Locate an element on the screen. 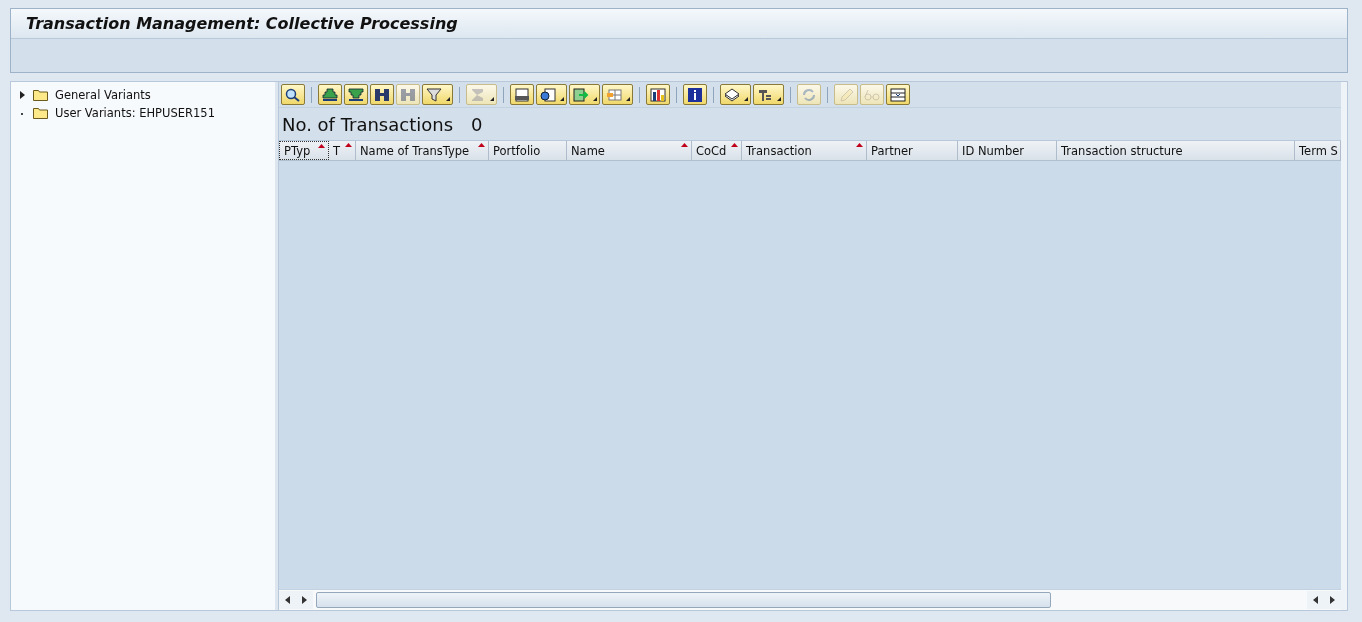 The width and height of the screenshot is (1362, 622). column-header: Portfolio is located at coordinates (528, 150).